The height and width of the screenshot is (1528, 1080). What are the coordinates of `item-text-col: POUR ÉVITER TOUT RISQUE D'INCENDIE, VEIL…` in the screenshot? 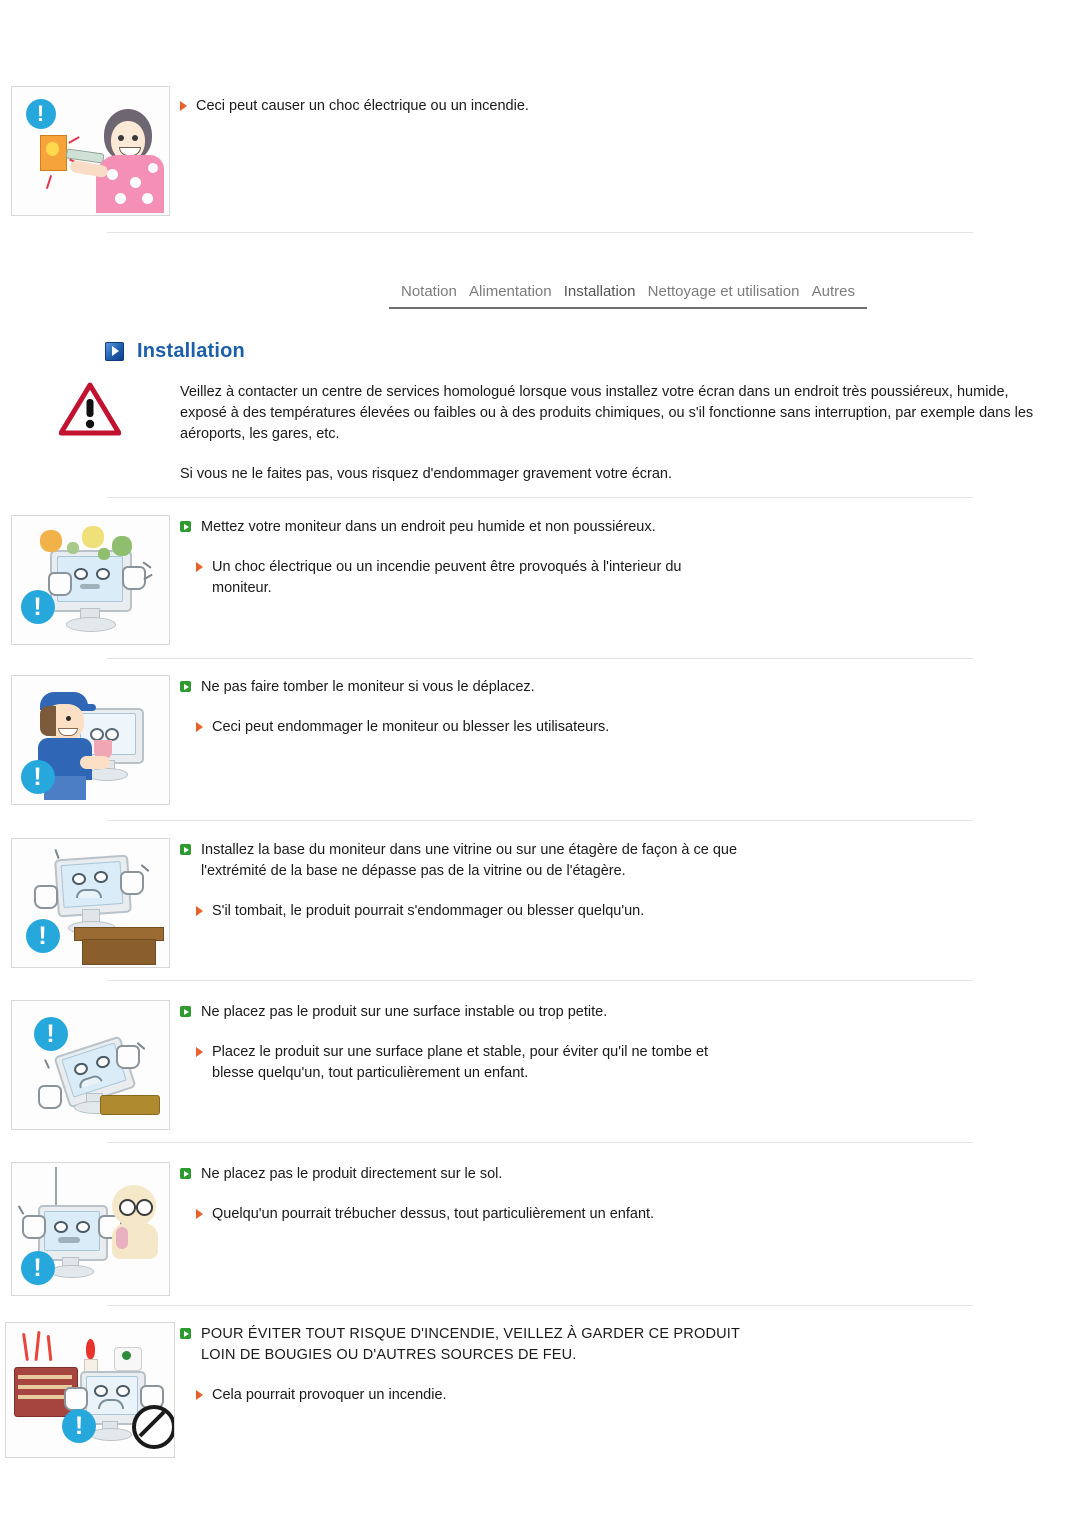 It's located at (630, 1364).